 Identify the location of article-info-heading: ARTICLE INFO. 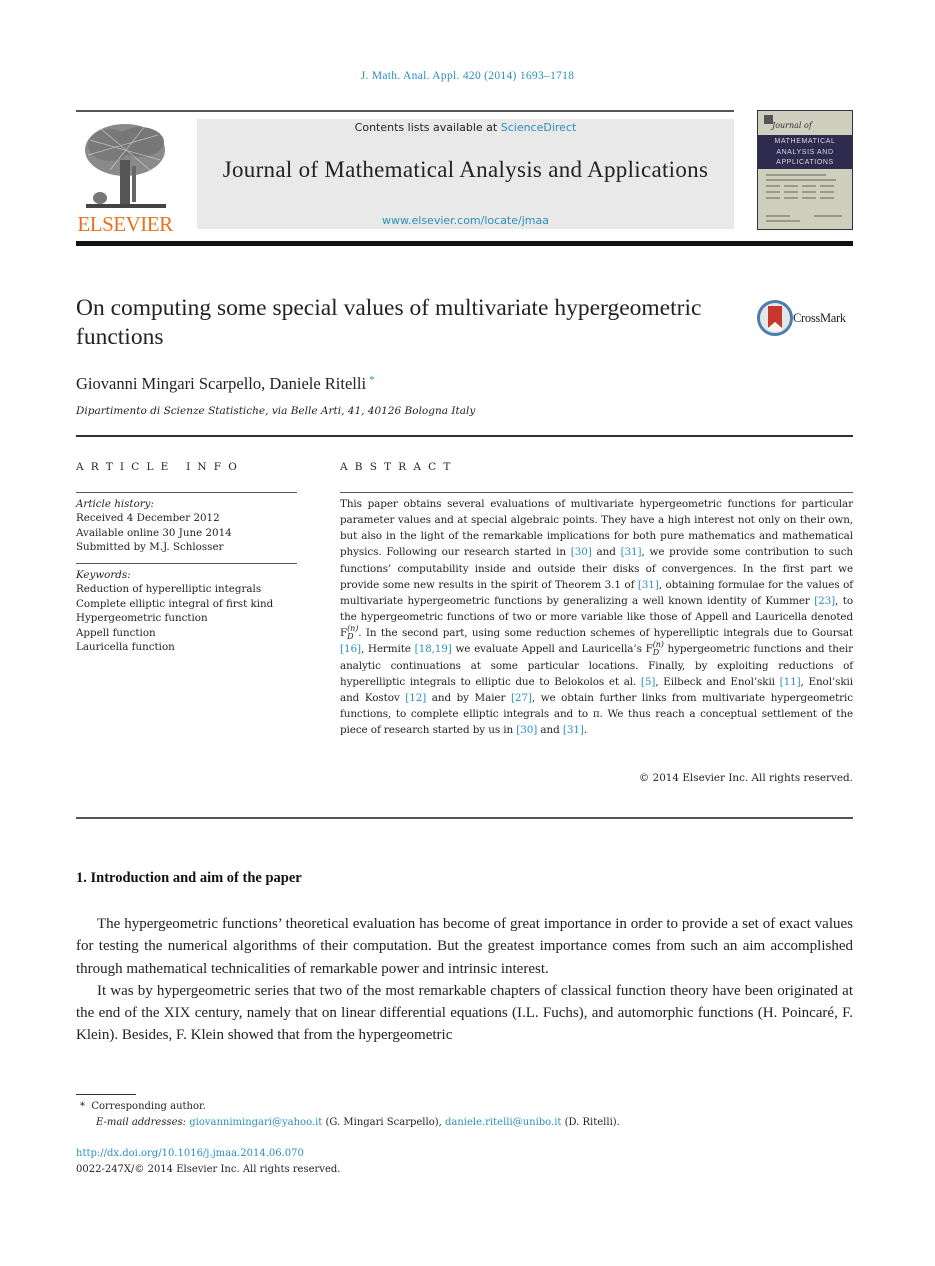
(160, 467).